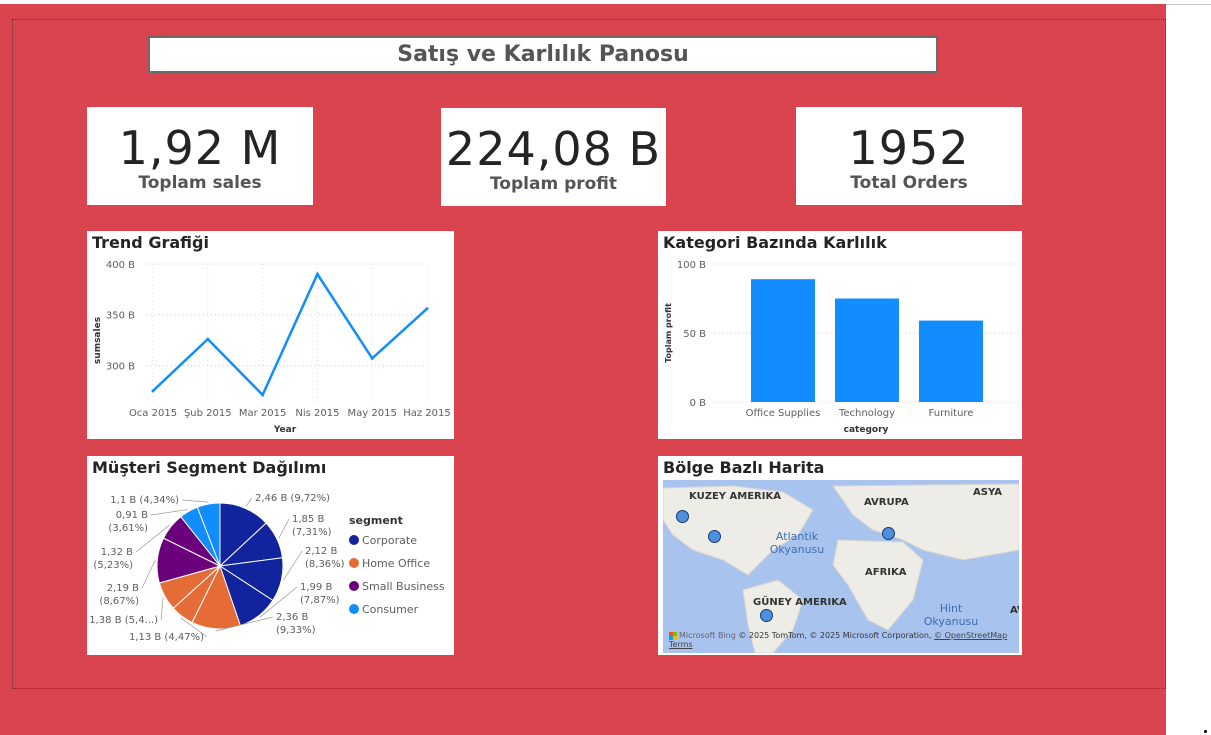 This screenshot has width=1211, height=735. I want to click on map-label-indian: Hint Okyanusu, so click(951, 615).